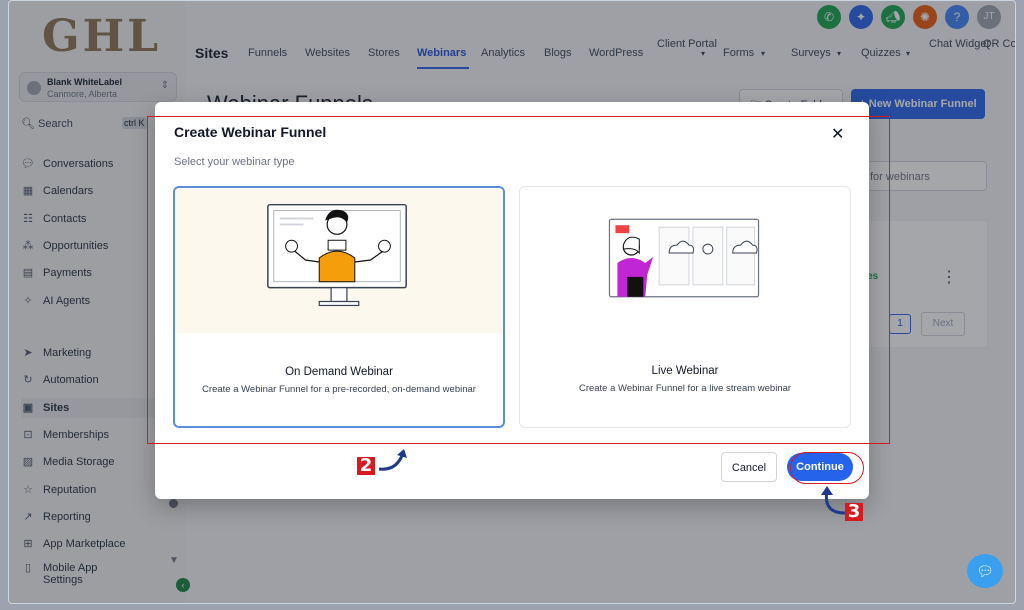 The image size is (1024, 610). What do you see at coordinates (366, 466) in the screenshot?
I see `annotation-step-2: 2` at bounding box center [366, 466].